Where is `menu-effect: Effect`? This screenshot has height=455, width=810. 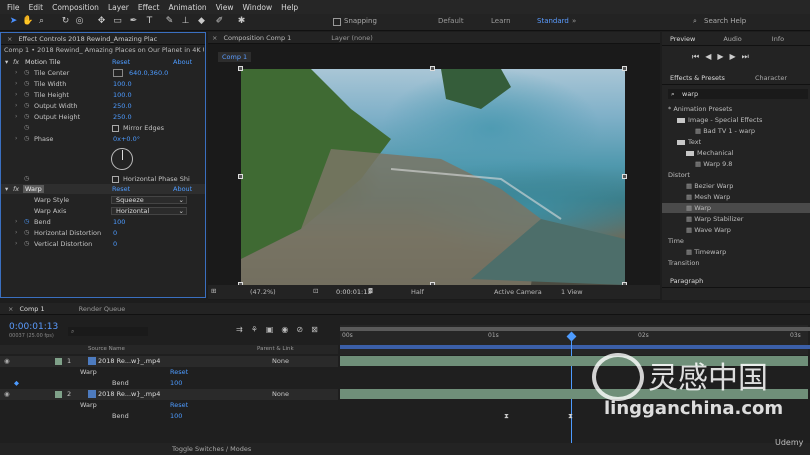
menu-effect: Effect is located at coordinates (149, 7).